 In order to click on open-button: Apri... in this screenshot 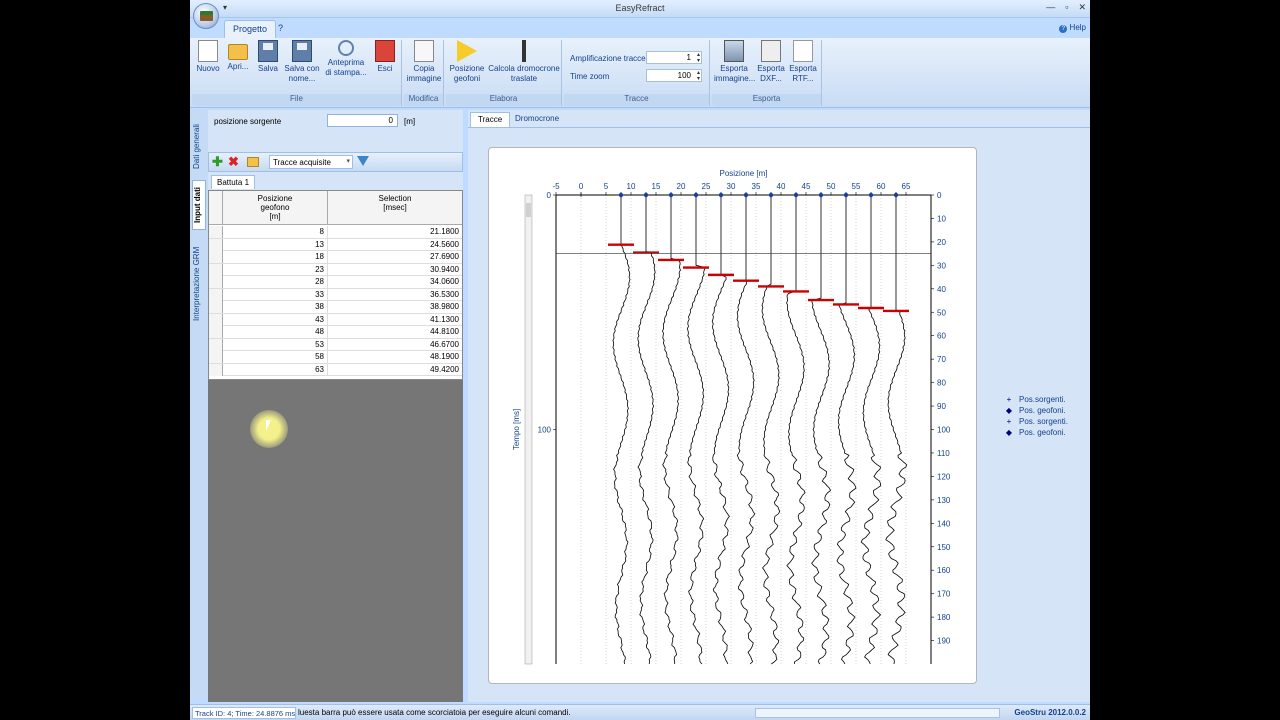, I will do `click(238, 56)`.